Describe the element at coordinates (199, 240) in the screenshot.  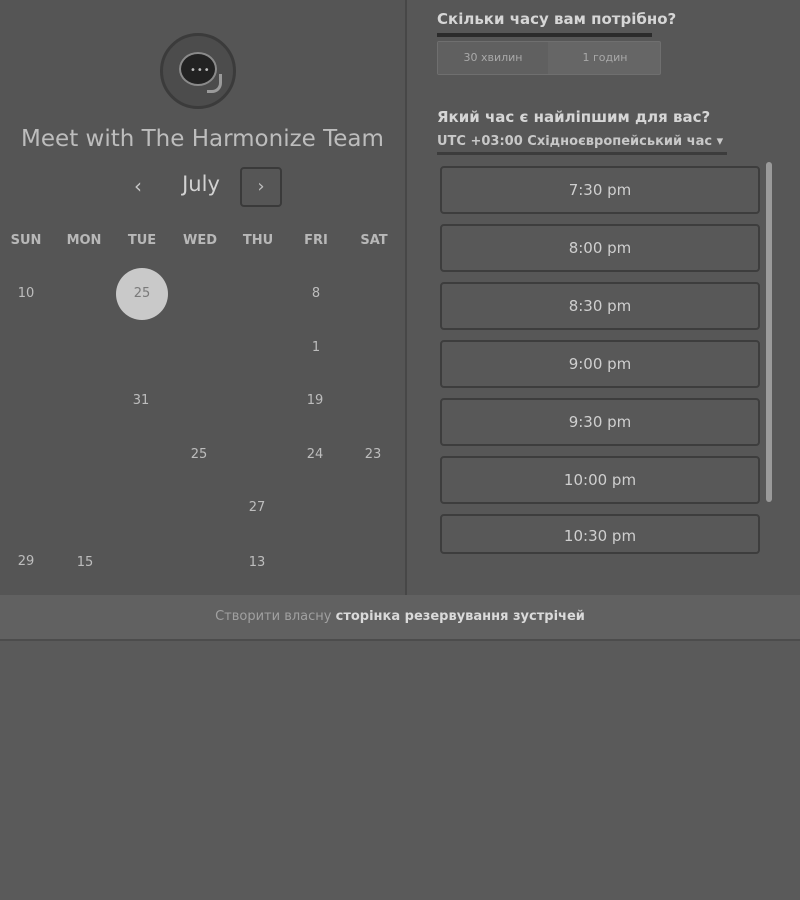
I see `weekday-wed: WED` at that location.